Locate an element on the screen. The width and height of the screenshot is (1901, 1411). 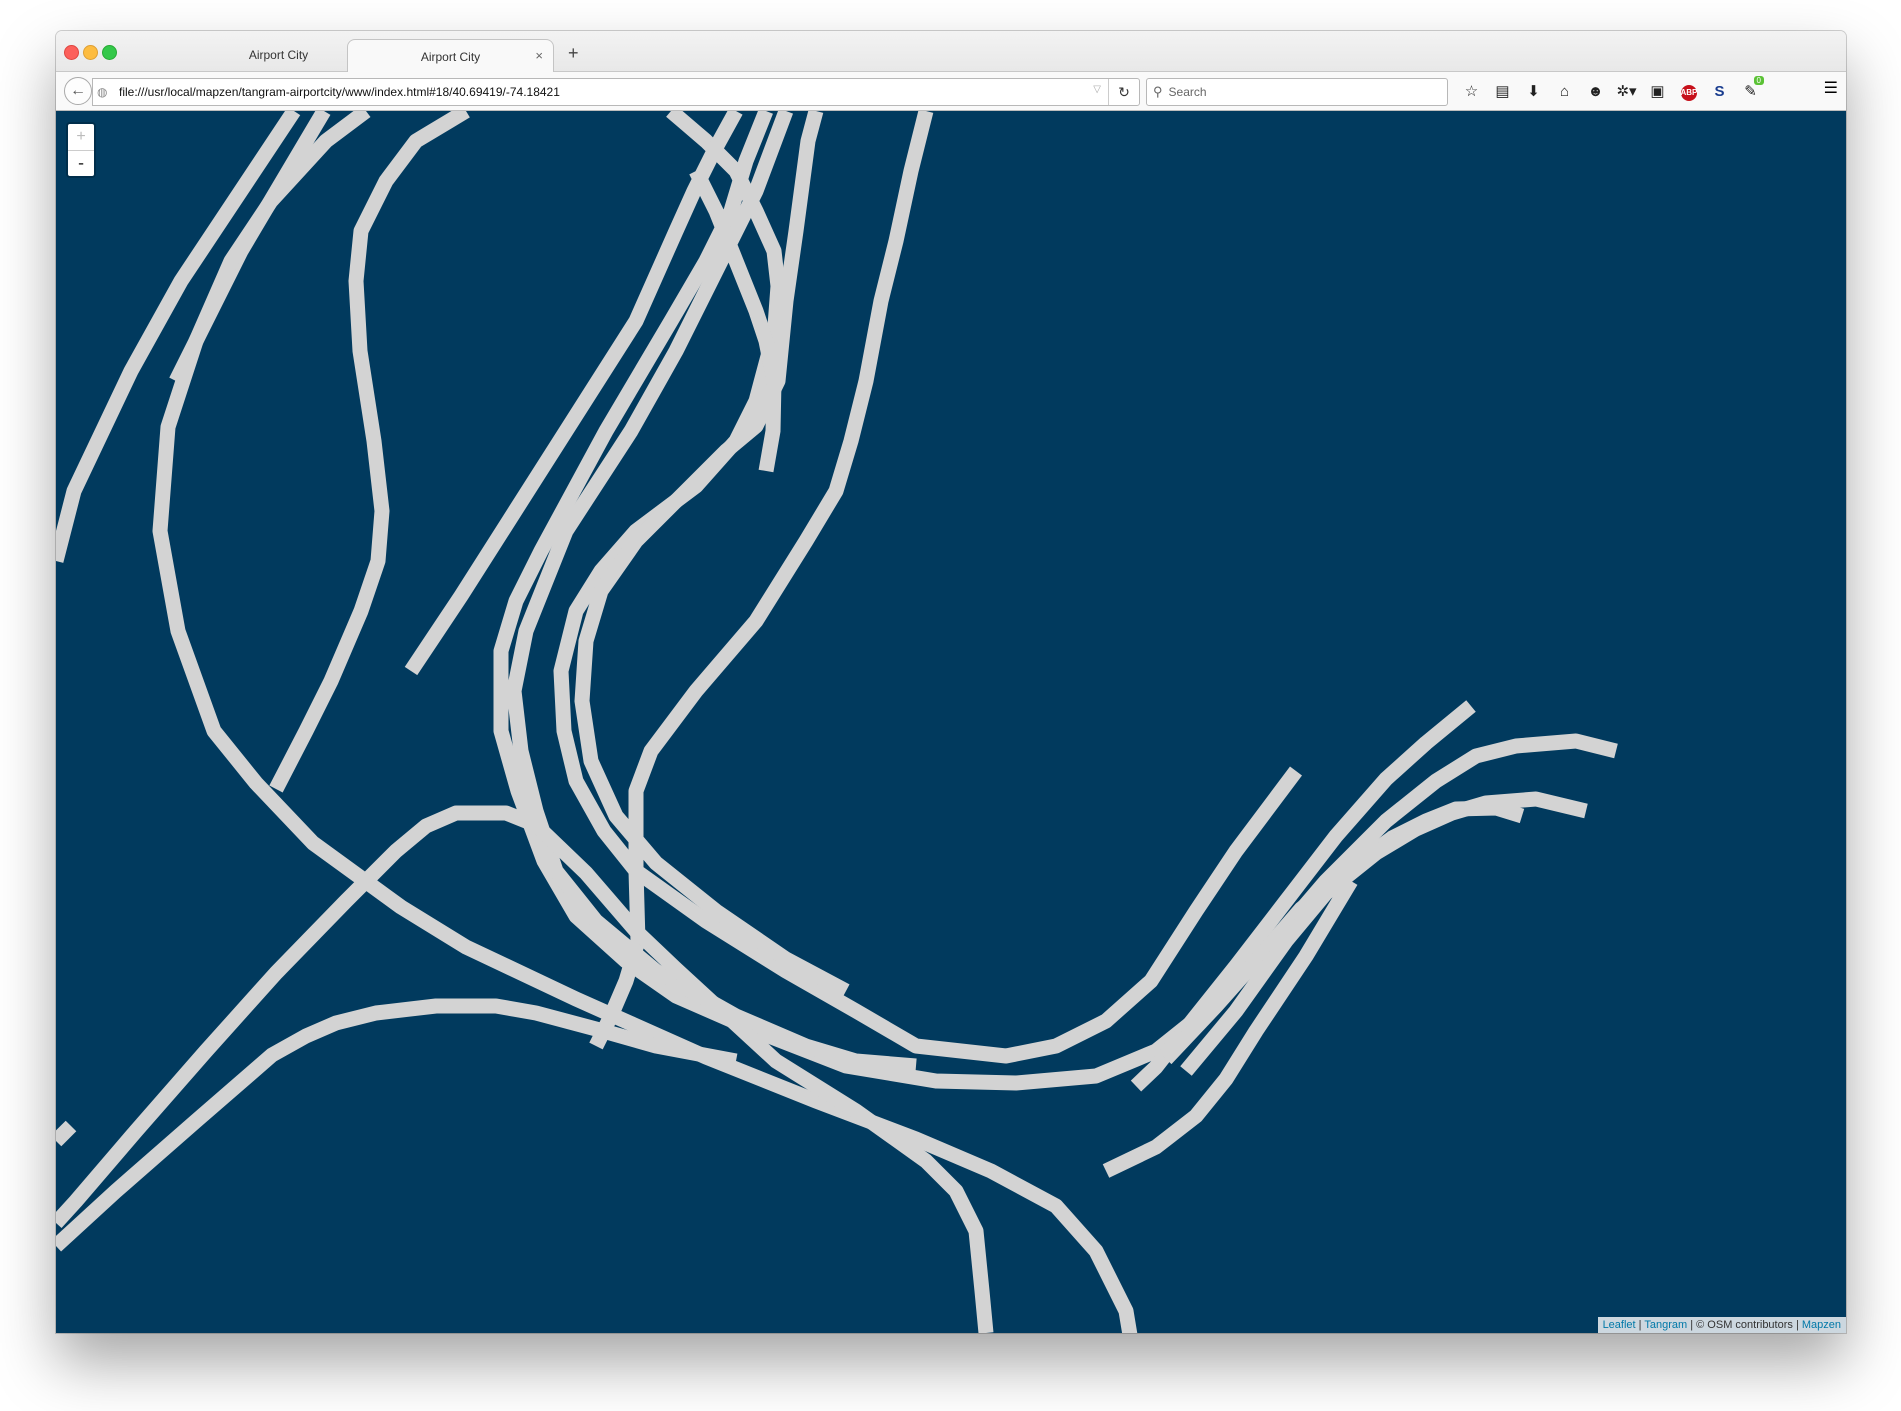
home-icon: ⌂ is located at coordinates (1564, 91).